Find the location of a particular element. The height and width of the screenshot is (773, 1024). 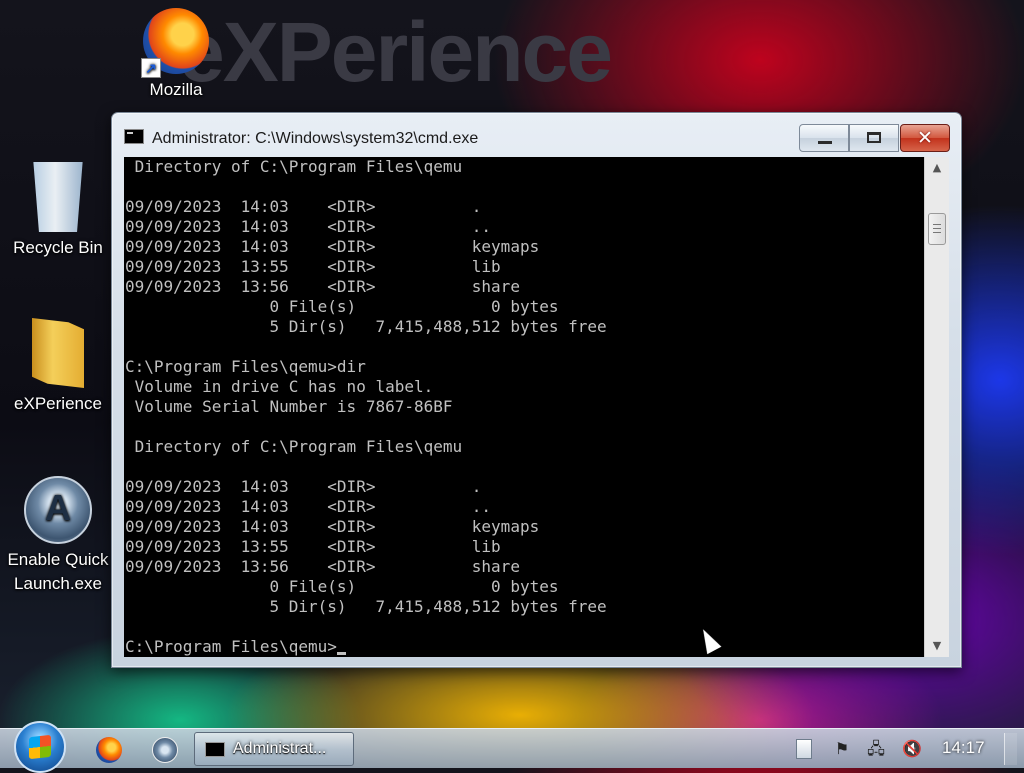

desktop-icon-quick-launch: A Enable Quick Launch.exe is located at coordinates (58, 536).